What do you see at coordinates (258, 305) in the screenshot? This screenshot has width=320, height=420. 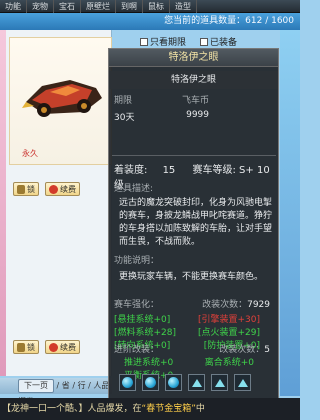 I see `modify-count: 7929` at bounding box center [258, 305].